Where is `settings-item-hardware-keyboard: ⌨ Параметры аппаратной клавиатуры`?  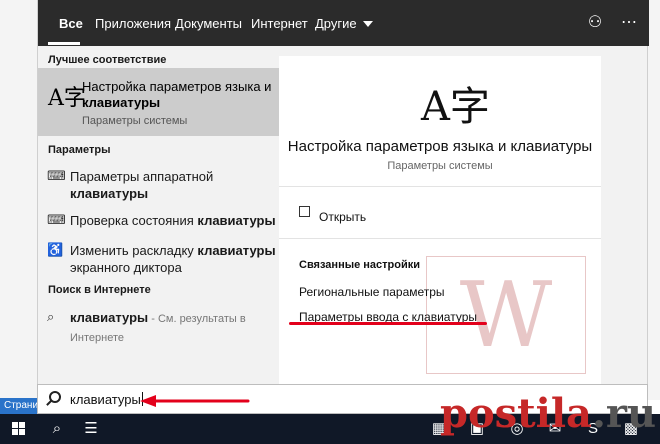 settings-item-hardware-keyboard: ⌨ Параметры аппаратной клавиатуры is located at coordinates (172, 184).